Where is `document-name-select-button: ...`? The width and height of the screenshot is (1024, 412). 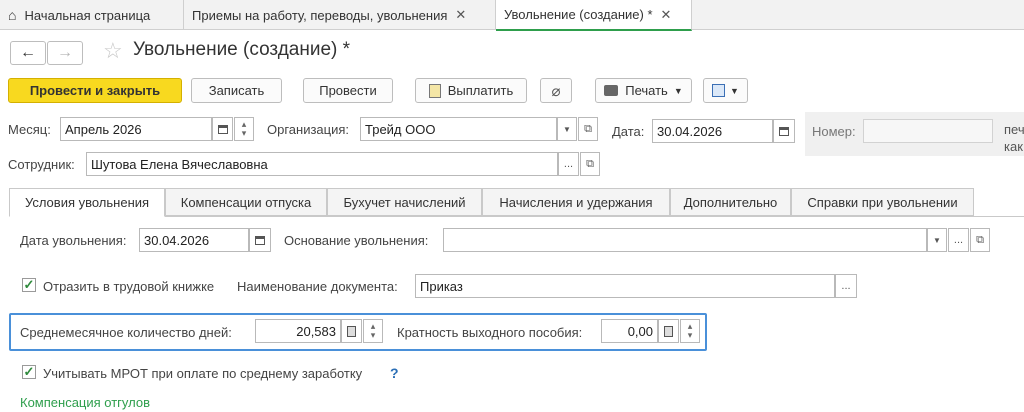 document-name-select-button: ... is located at coordinates (846, 286).